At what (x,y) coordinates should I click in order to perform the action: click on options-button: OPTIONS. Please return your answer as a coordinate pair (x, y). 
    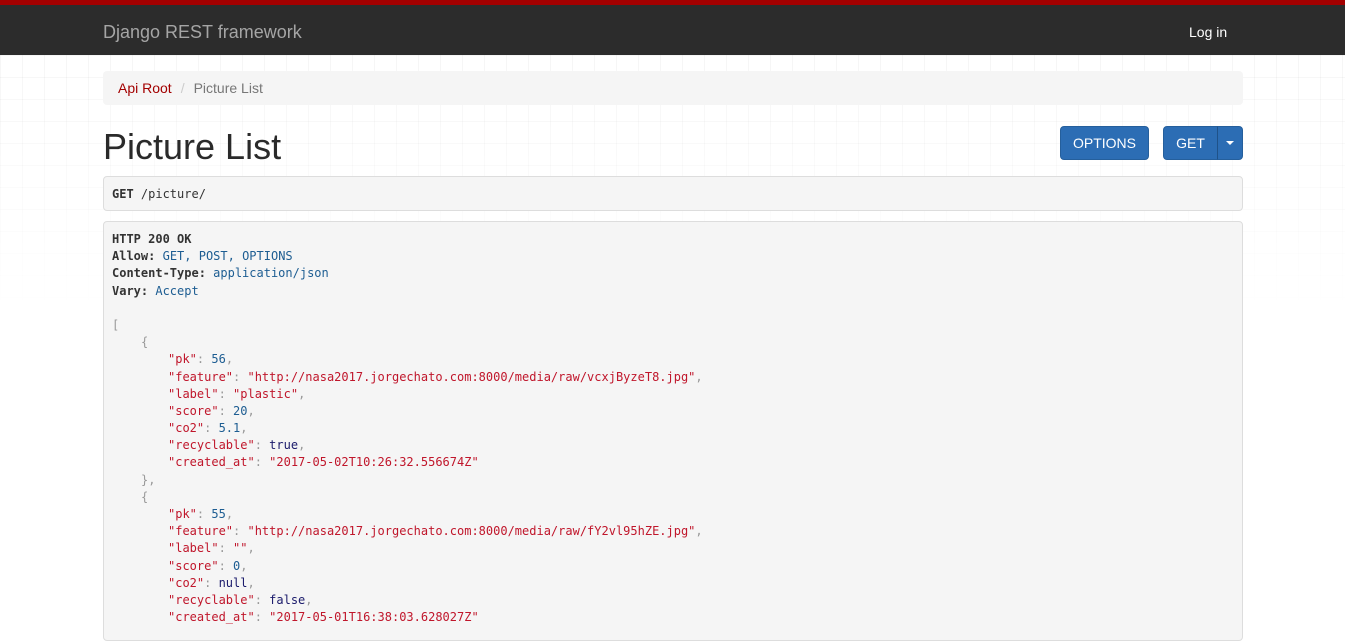
    Looking at the image, I should click on (1104, 143).